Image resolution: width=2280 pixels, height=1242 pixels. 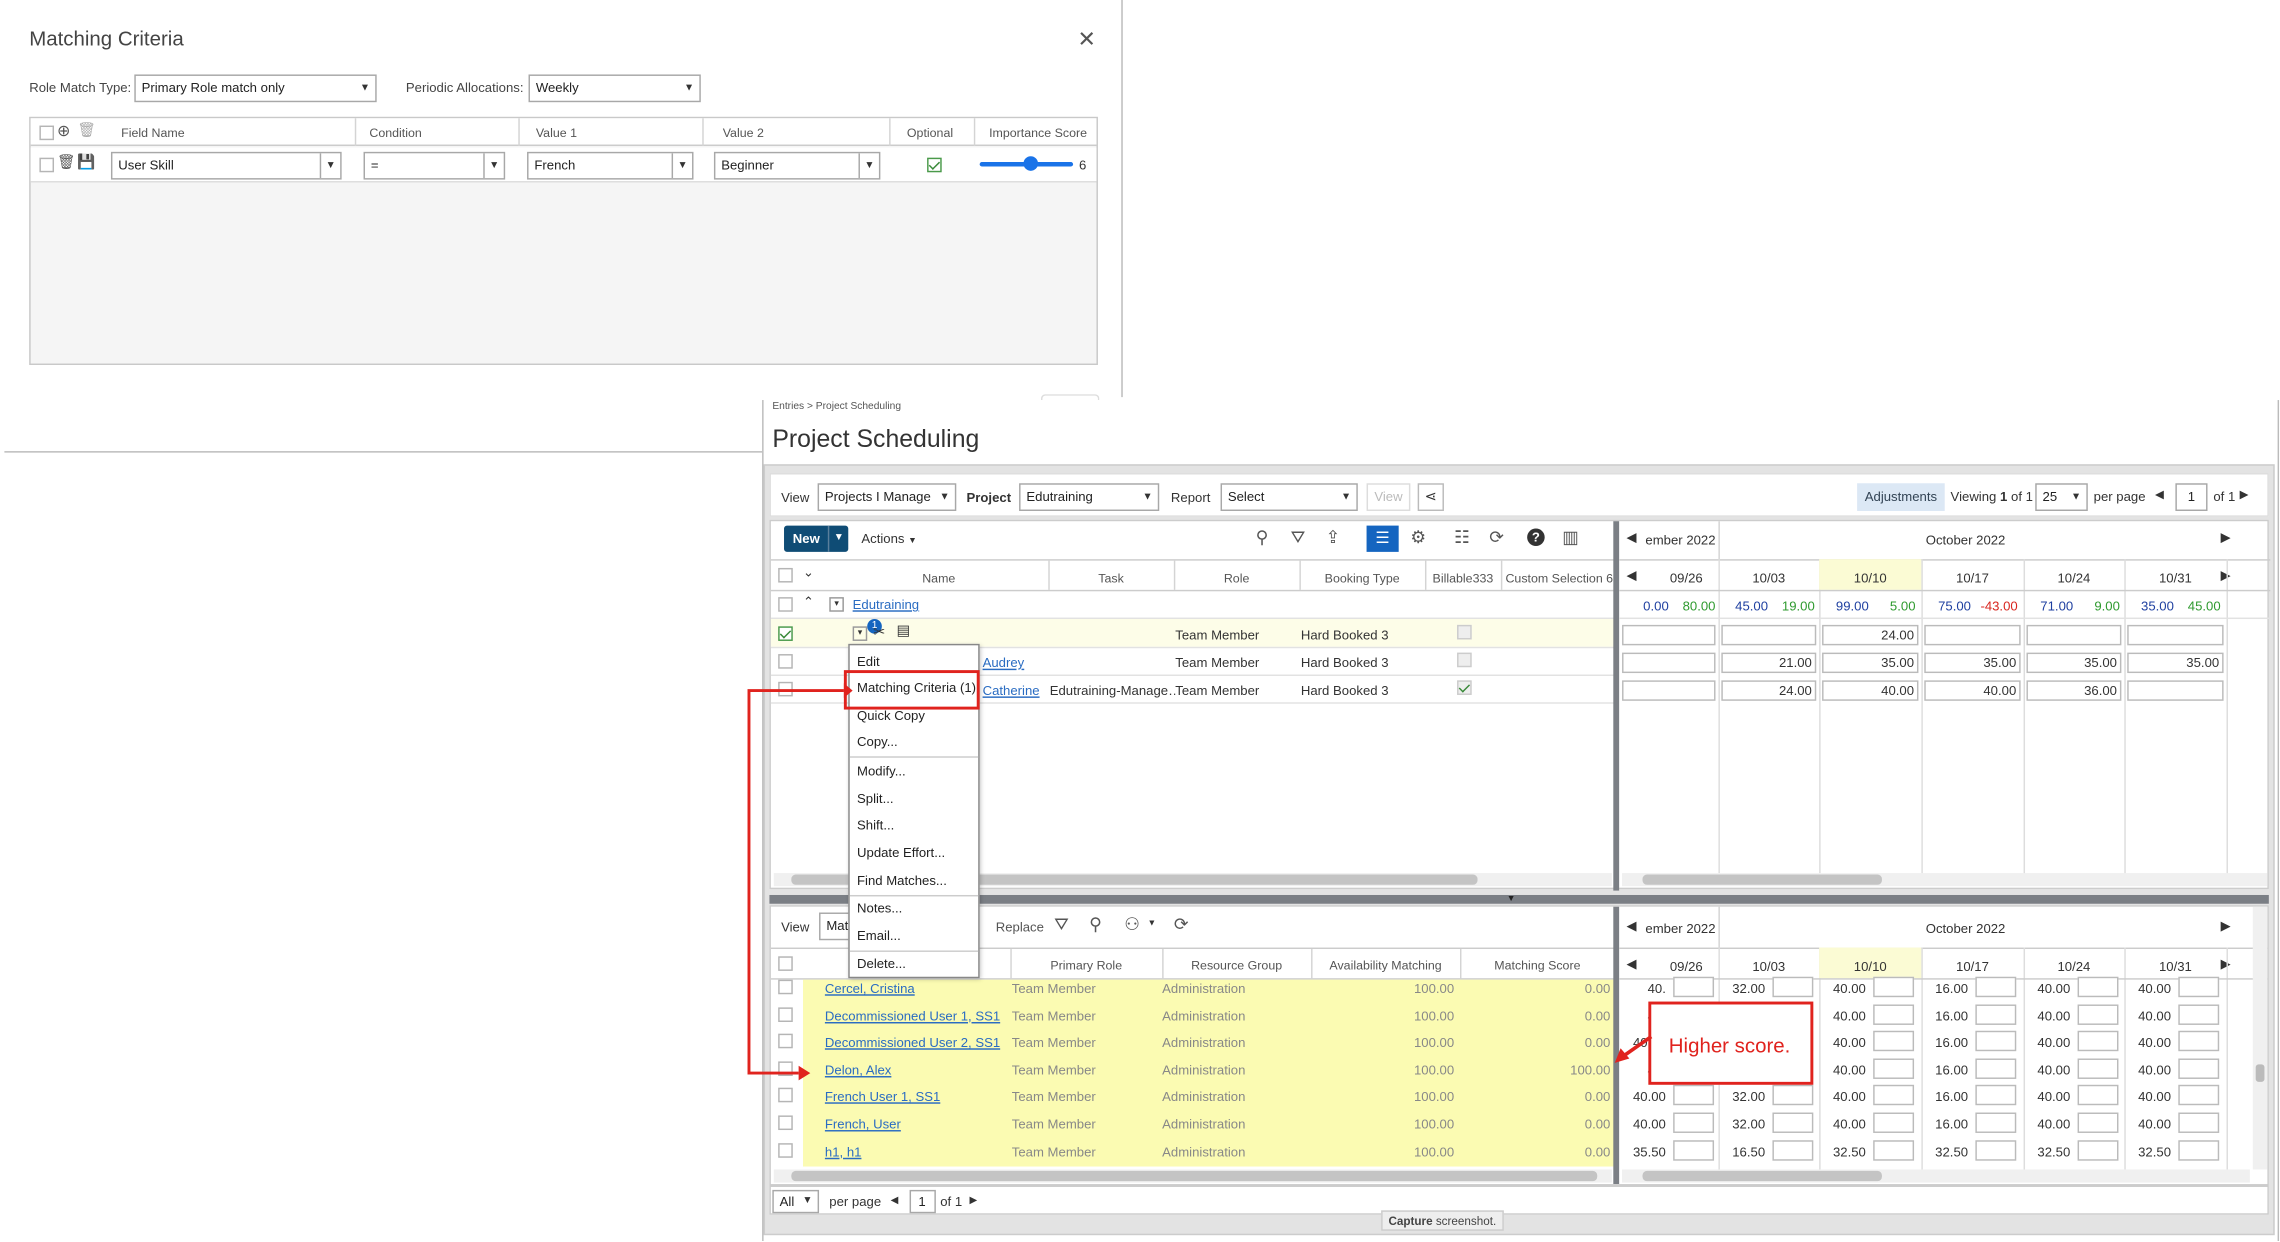 I want to click on project-link: Edutraining, so click(x=886, y=604).